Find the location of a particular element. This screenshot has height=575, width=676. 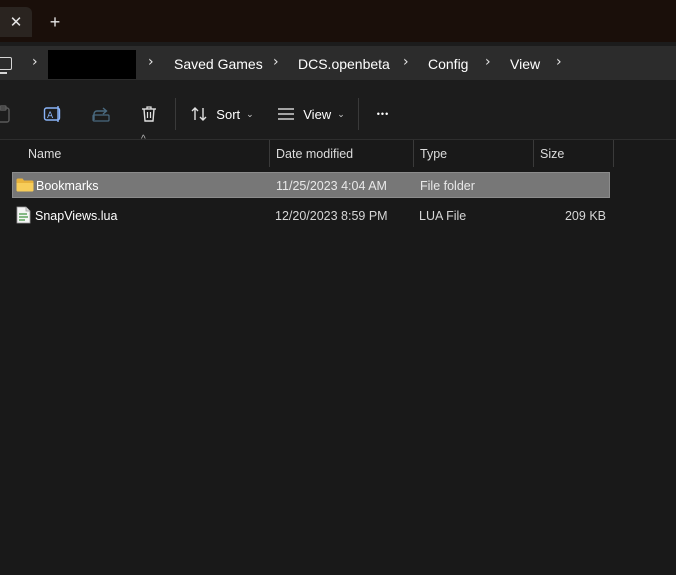

clipboard-icon is located at coordinates (5, 114).